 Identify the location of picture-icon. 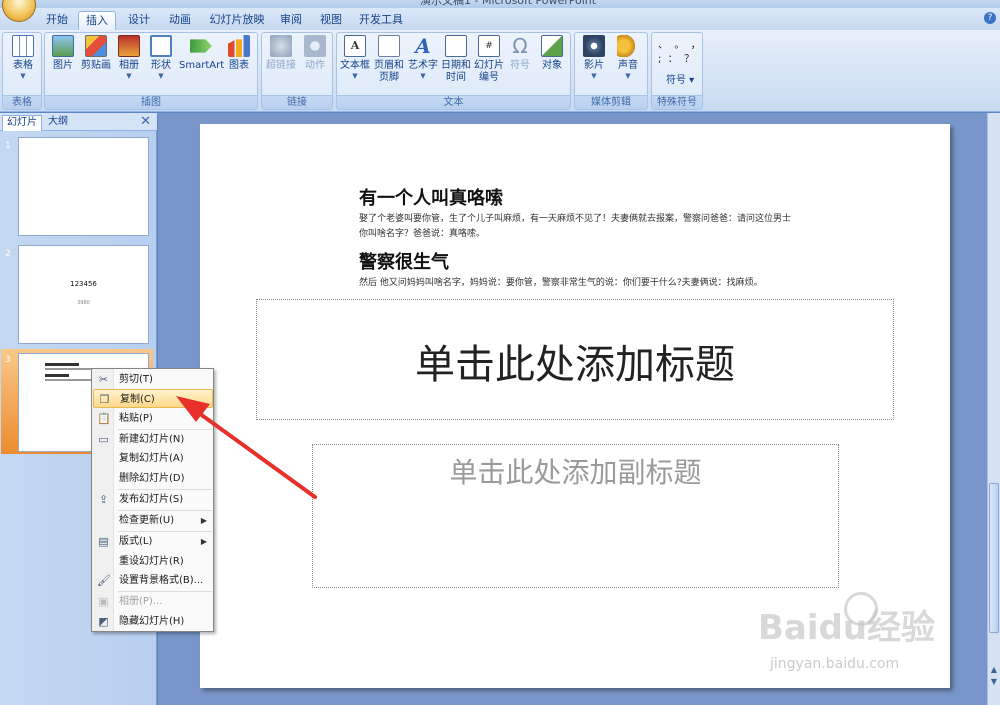
(63, 46).